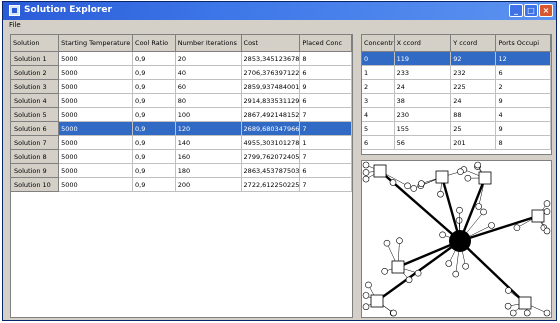 The height and width of the screenshot is (323, 560). What do you see at coordinates (35, 100) in the screenshot?
I see `solution-name-cell: Solution 4` at bounding box center [35, 100].